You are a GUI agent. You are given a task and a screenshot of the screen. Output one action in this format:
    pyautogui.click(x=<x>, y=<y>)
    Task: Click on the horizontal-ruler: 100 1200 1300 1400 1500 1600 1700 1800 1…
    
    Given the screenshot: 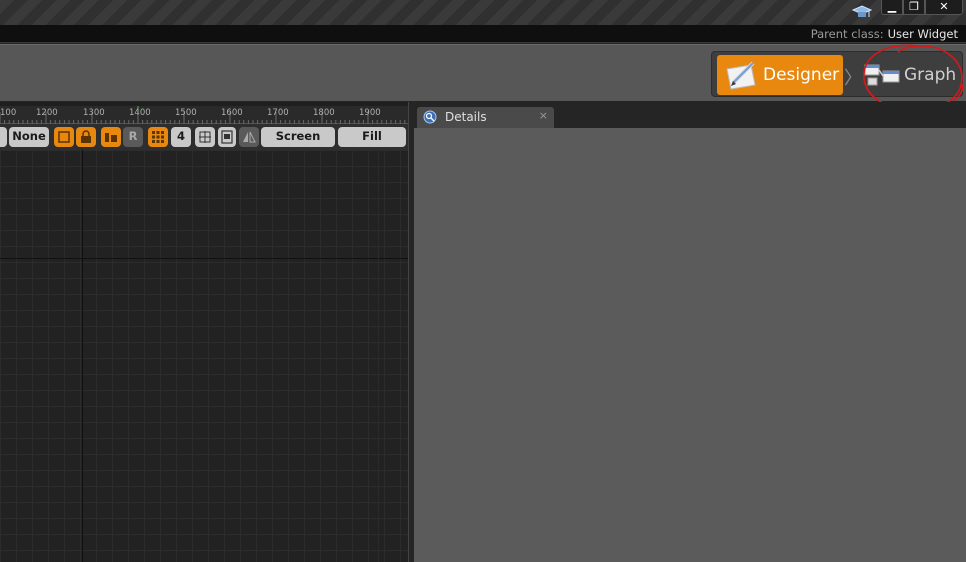 What is the action you would take?
    pyautogui.click(x=204, y=115)
    